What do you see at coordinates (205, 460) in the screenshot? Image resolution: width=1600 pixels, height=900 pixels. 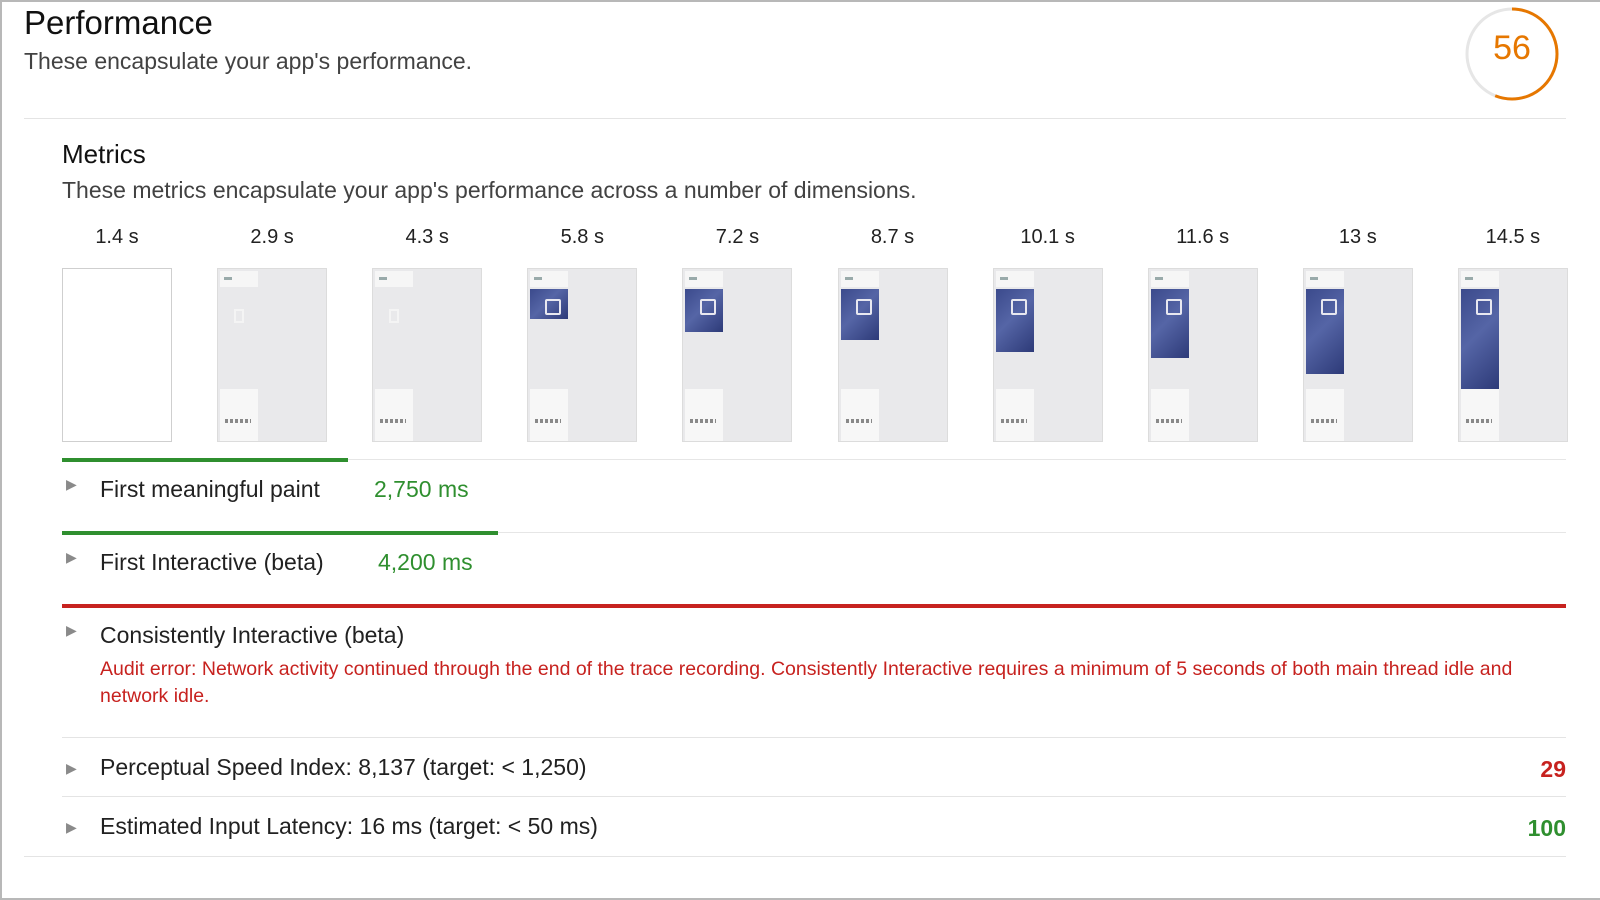 I see `metric-bar-first-meaningful-paint` at bounding box center [205, 460].